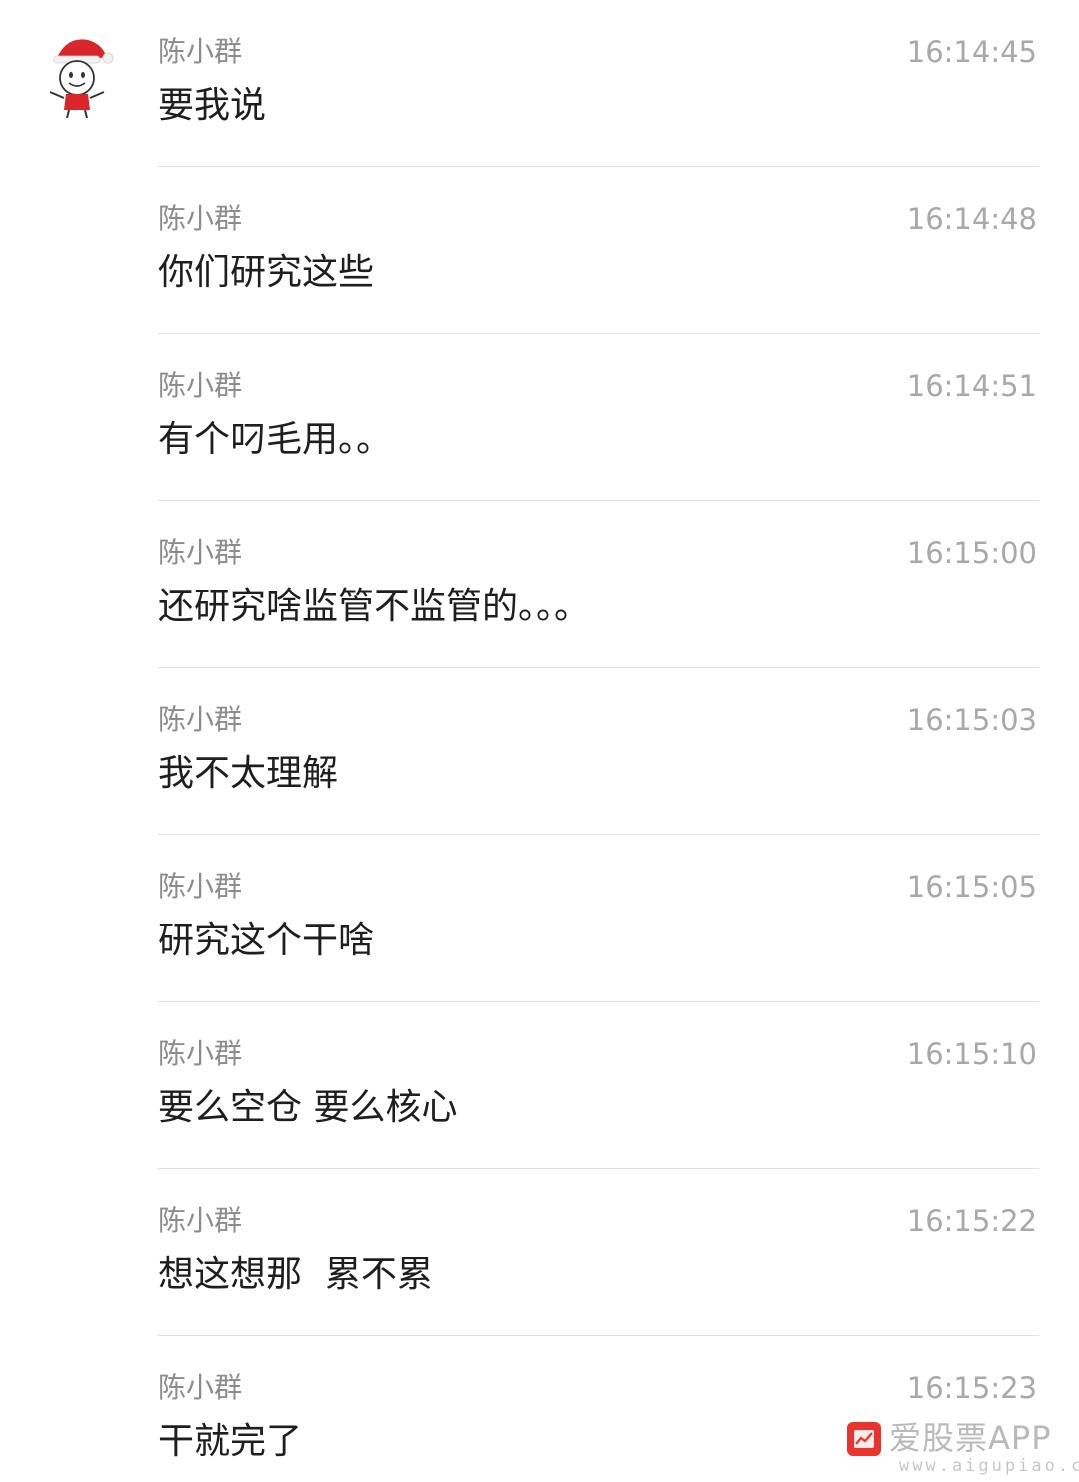 Image resolution: width=1079 pixels, height=1482 pixels. I want to click on message-time: 16:15:00, so click(971, 553).